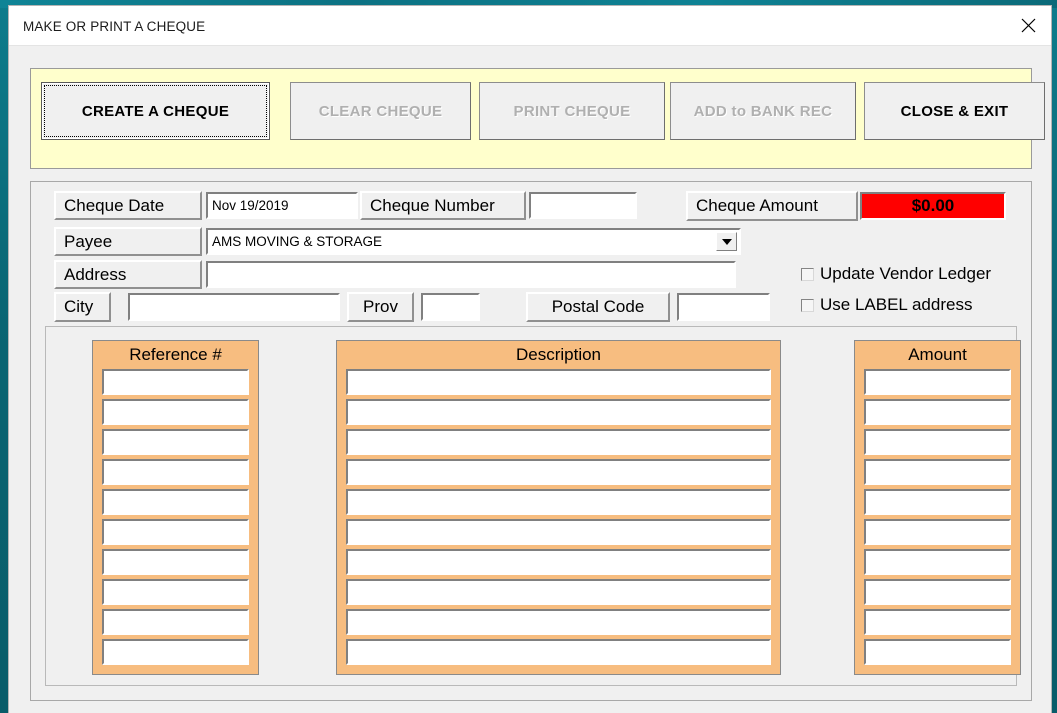 This screenshot has height=713, width=1057. I want to click on payee-value: AMS MOVING & STORAGE, so click(297, 241).